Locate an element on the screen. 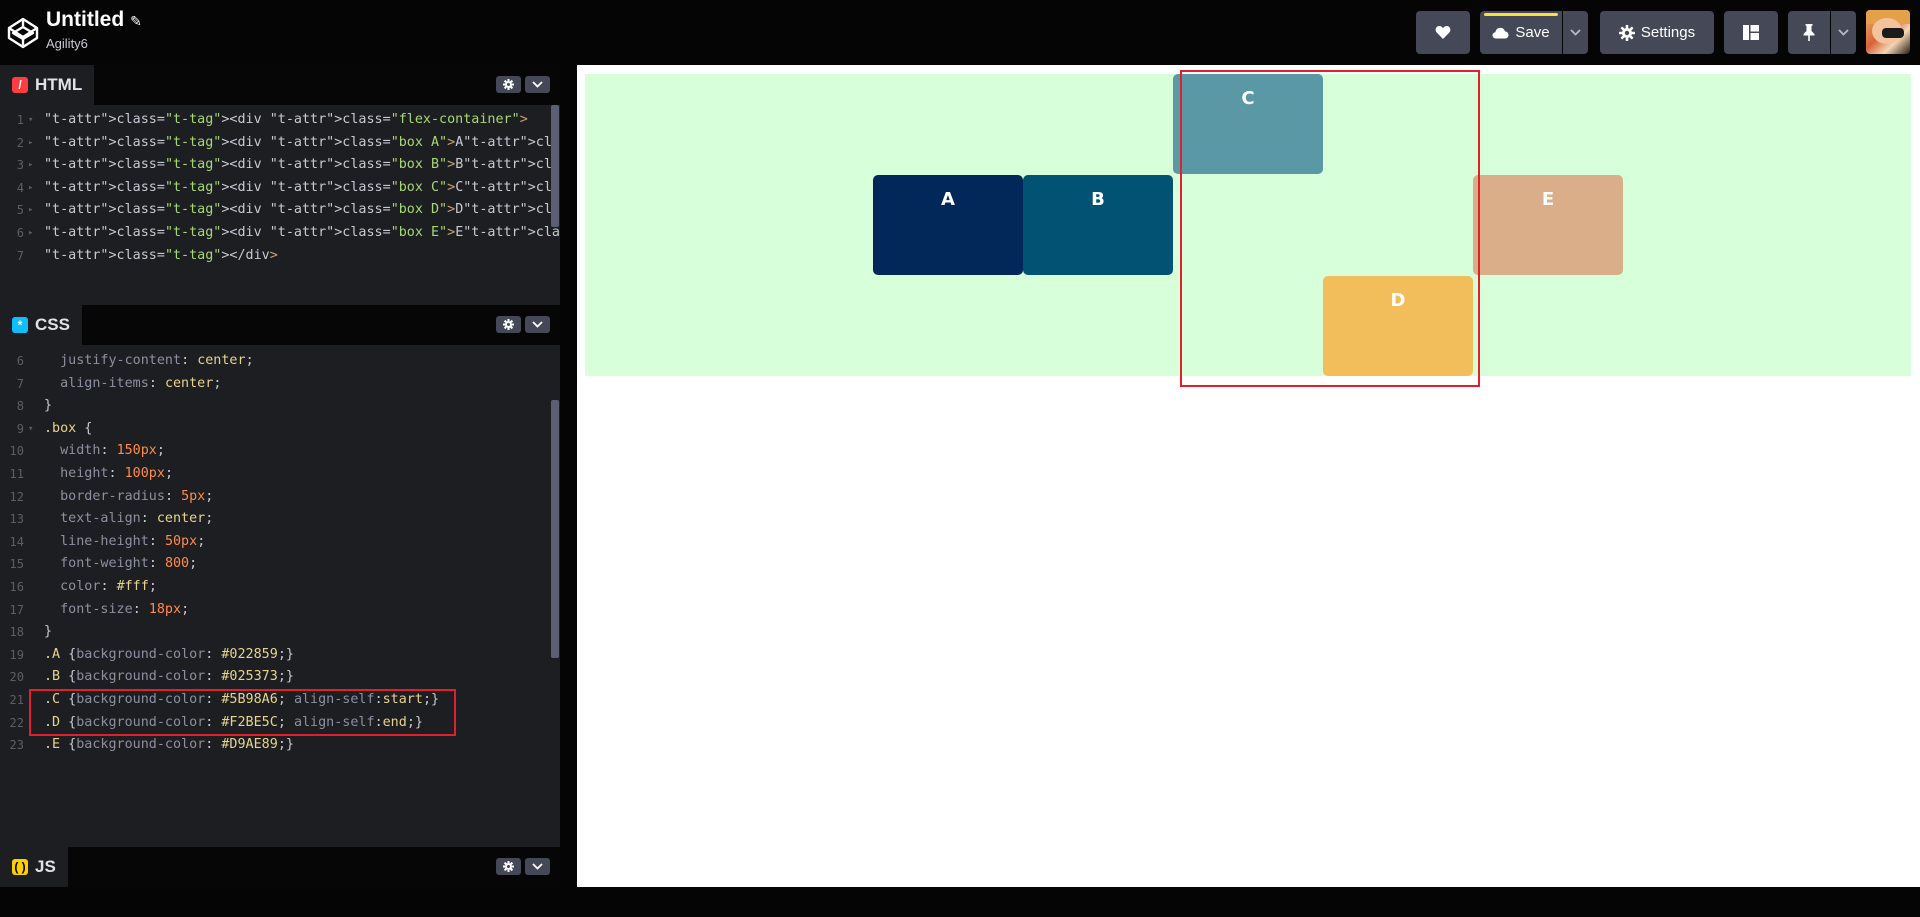  css-settings-button is located at coordinates (508, 324).